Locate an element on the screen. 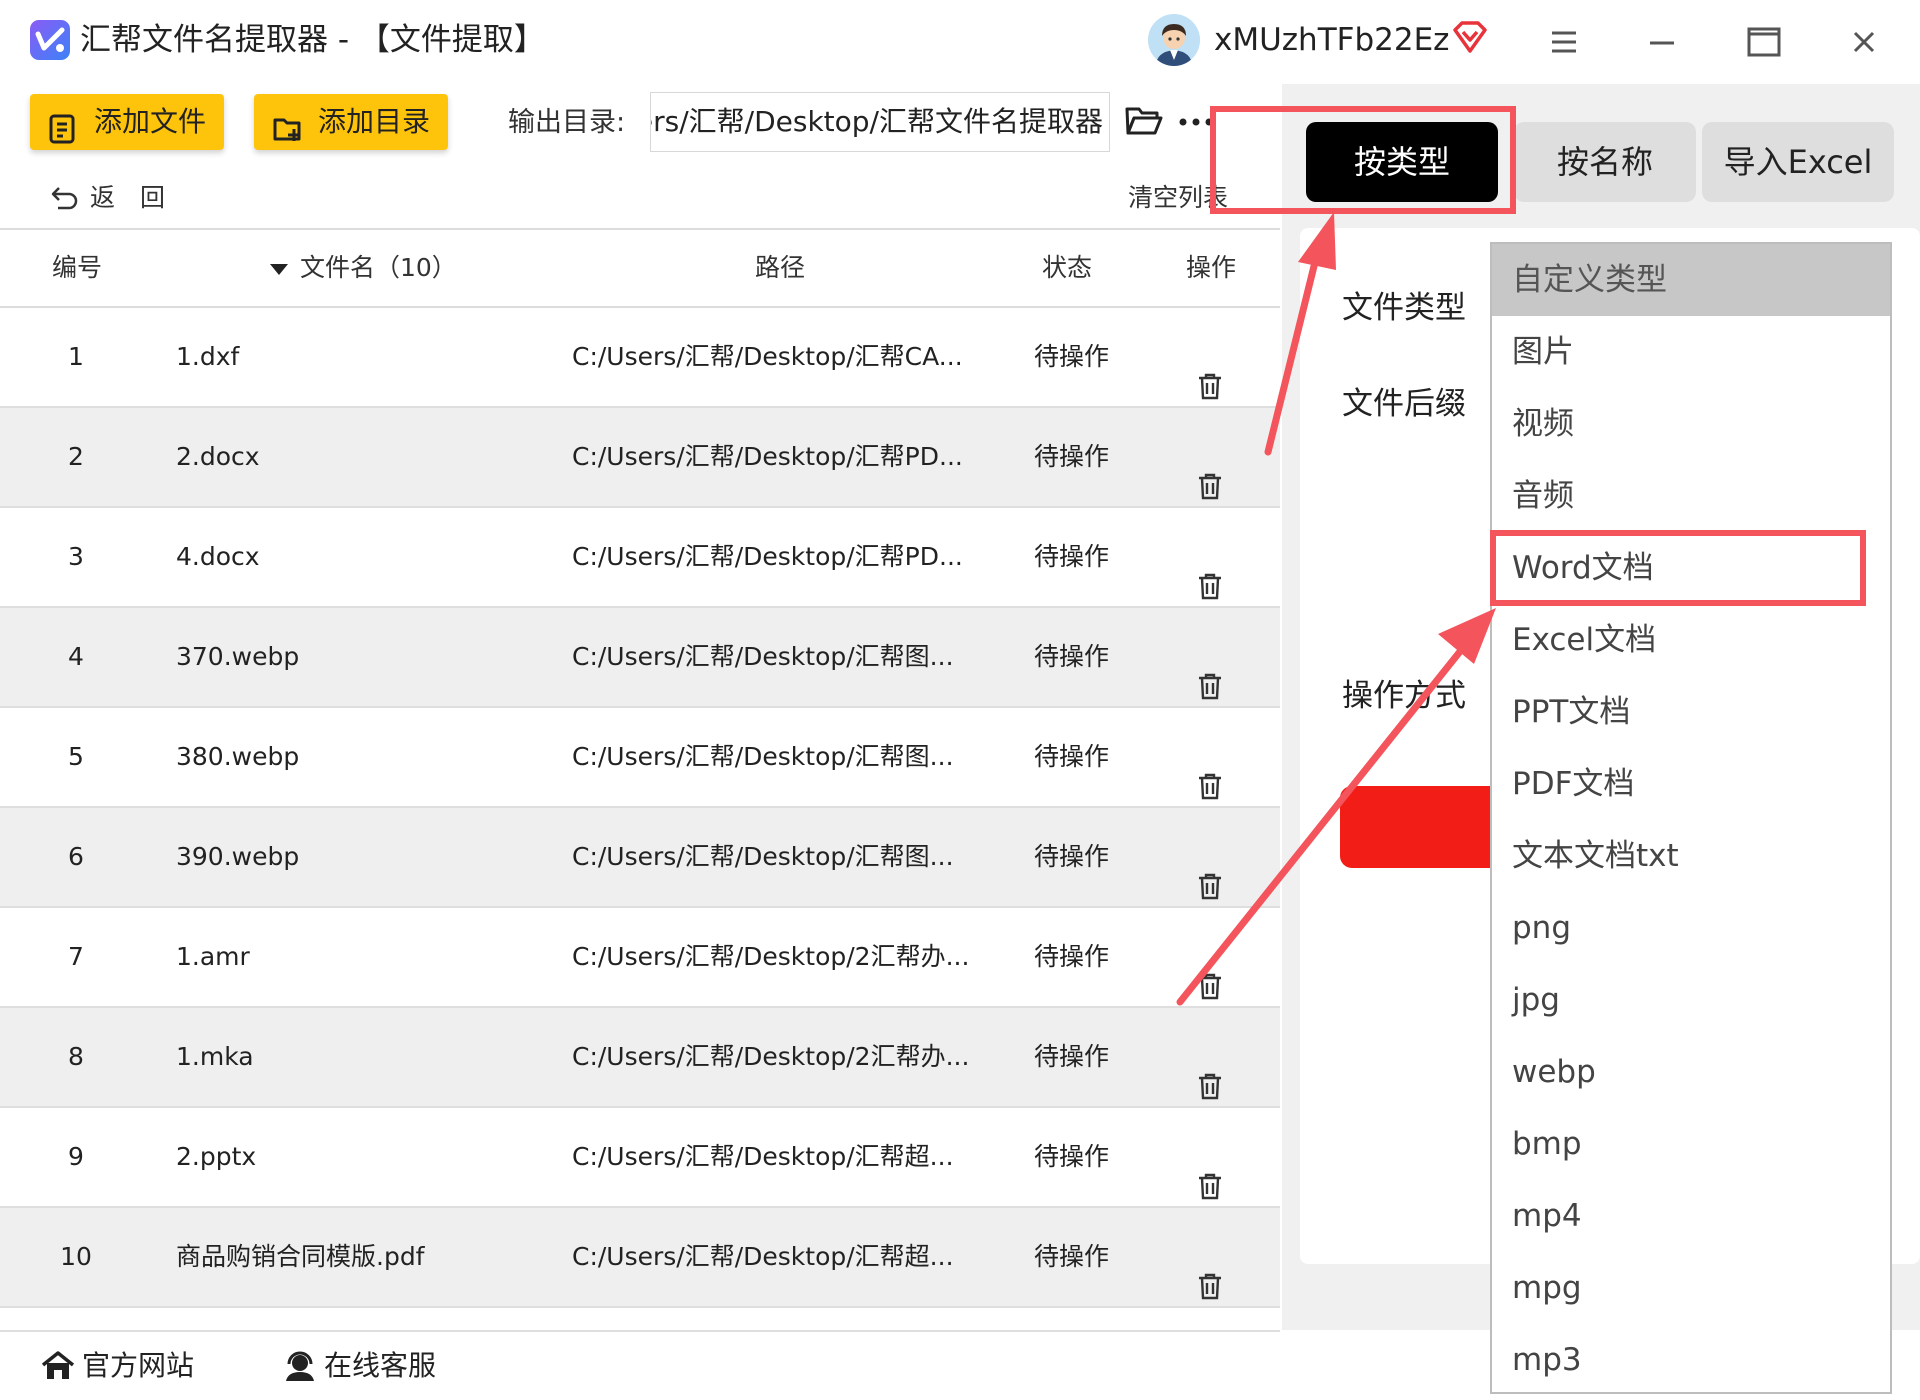 This screenshot has height=1400, width=1920. file-suffix-label: 文件后缀 is located at coordinates (1404, 404).